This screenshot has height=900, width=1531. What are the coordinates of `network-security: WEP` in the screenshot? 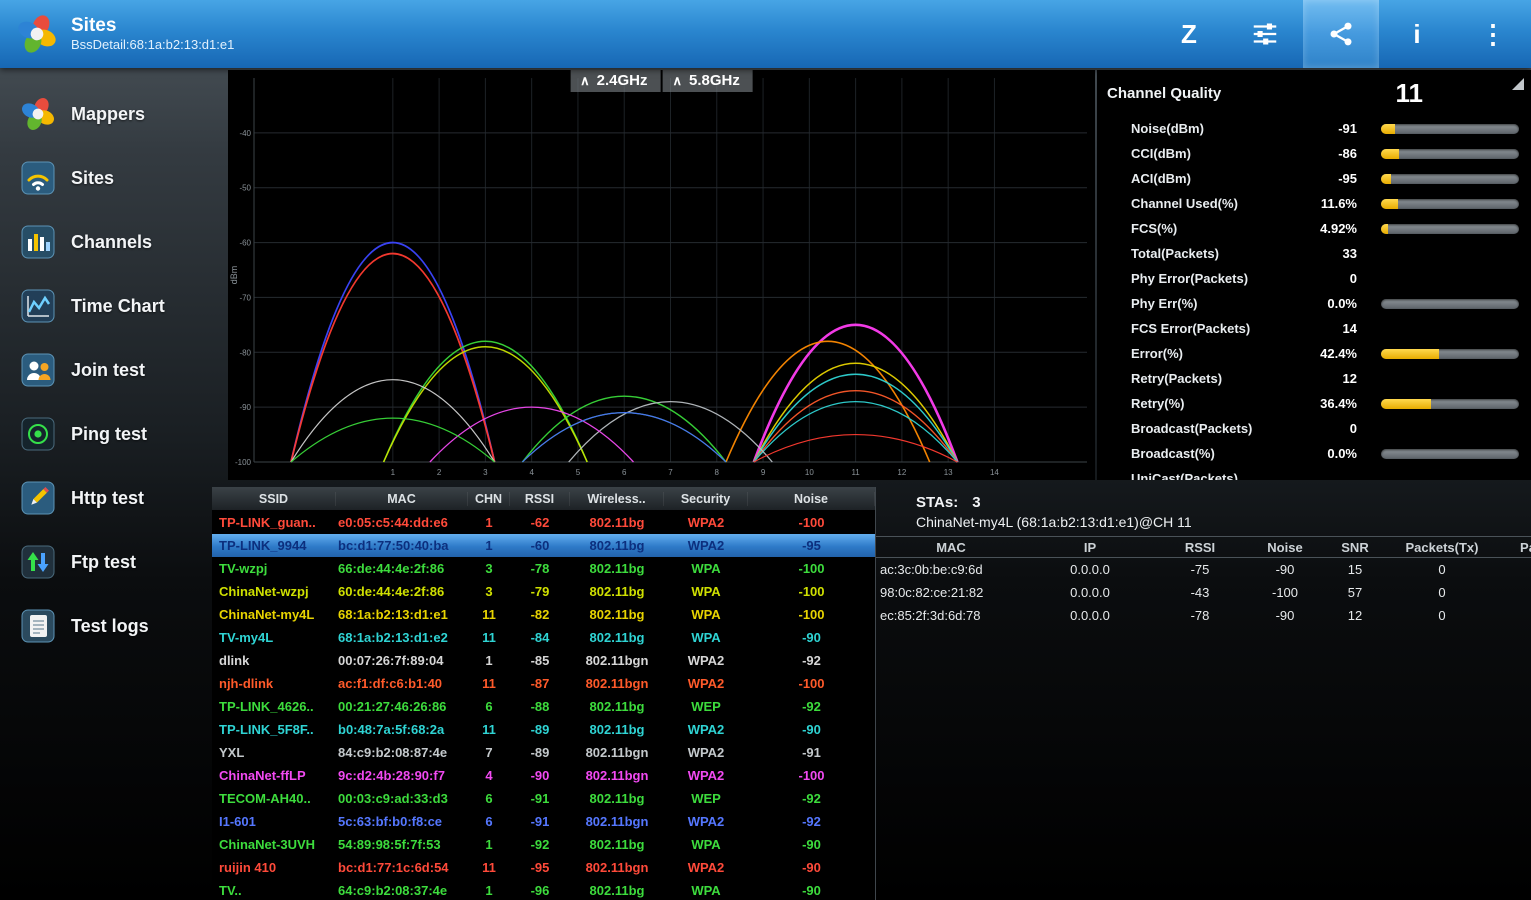 It's located at (706, 798).